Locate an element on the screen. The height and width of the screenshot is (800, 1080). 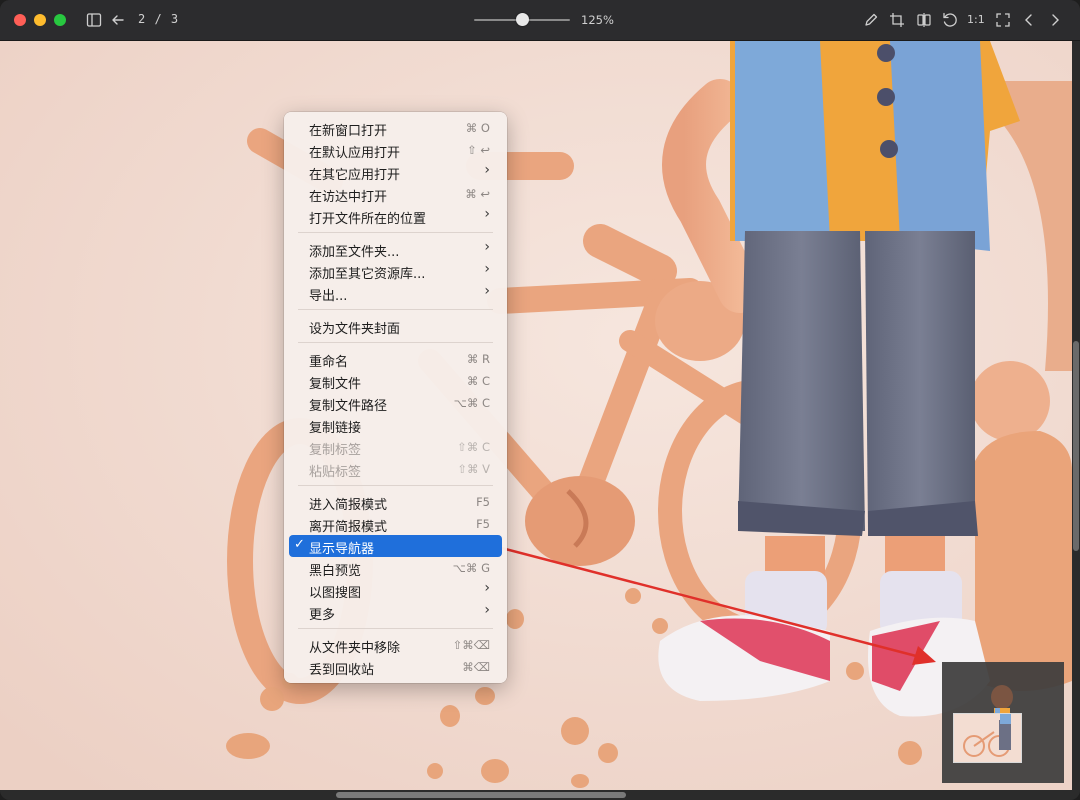
menu-item-1-1: 添加至其它资源库... › is located at coordinates (395, 271).